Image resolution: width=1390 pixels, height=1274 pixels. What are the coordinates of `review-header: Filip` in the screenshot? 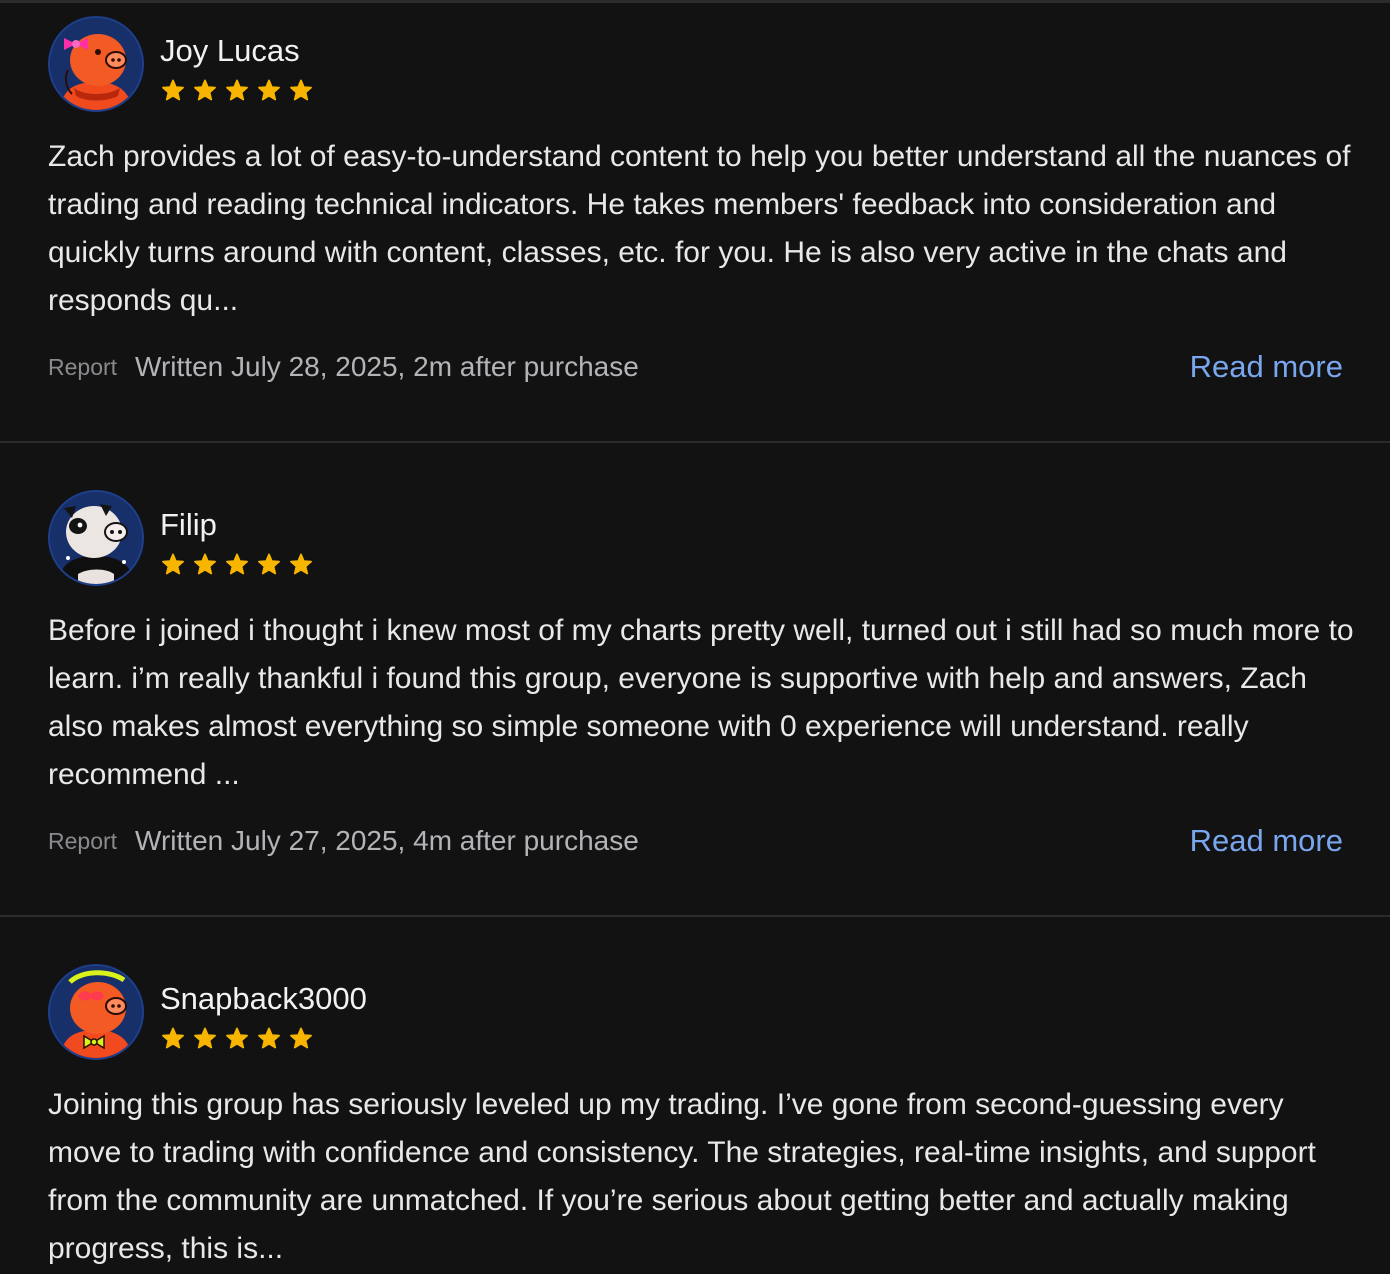 It's located at (181, 538).